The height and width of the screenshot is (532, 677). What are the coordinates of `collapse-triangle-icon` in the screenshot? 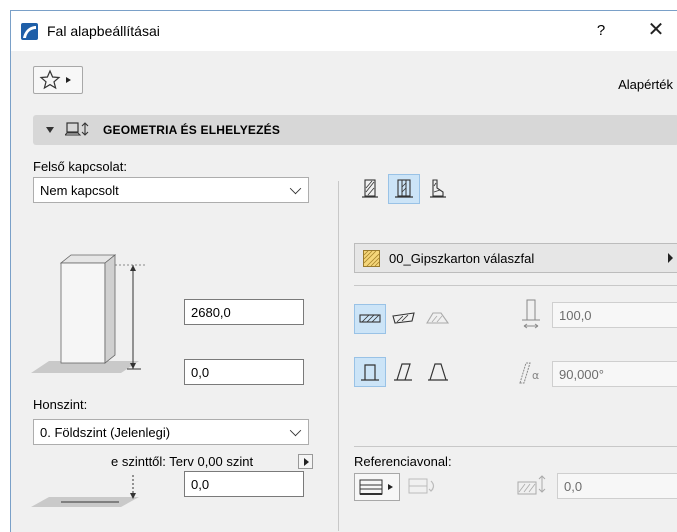 It's located at (50, 130).